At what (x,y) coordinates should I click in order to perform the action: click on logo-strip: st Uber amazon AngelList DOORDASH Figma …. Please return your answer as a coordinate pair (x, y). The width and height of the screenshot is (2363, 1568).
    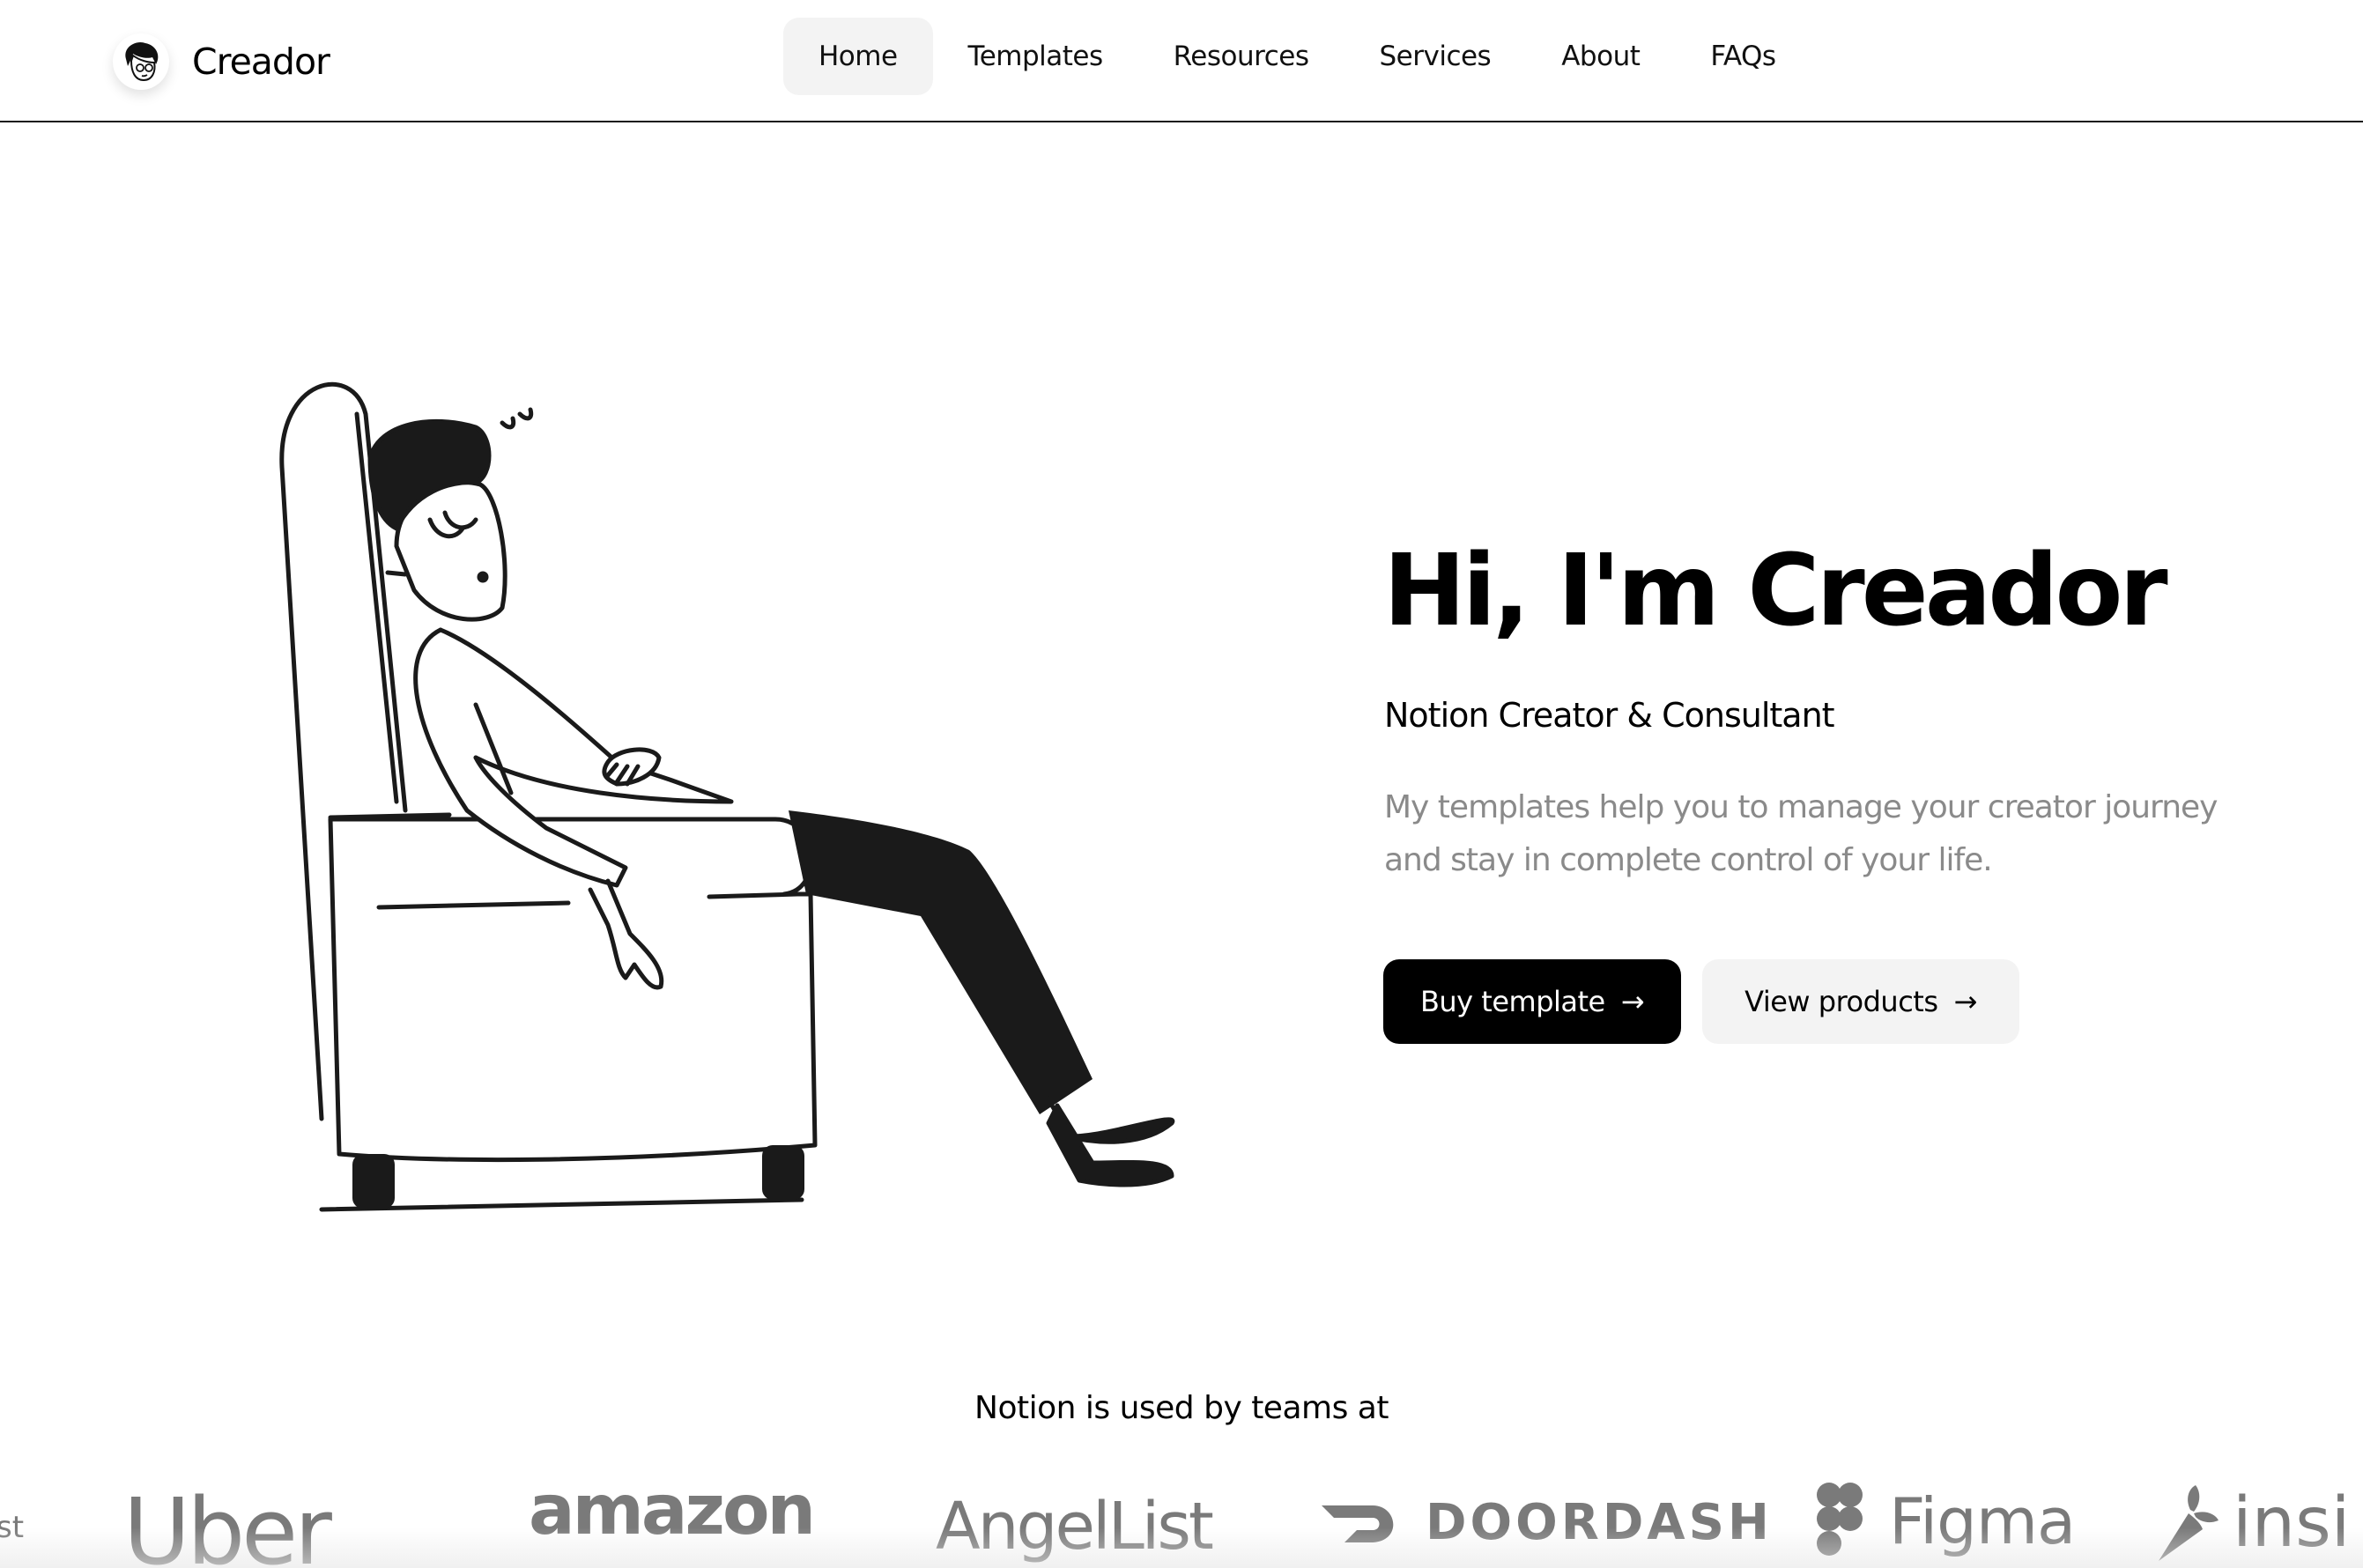
    Looking at the image, I should click on (1181, 1519).